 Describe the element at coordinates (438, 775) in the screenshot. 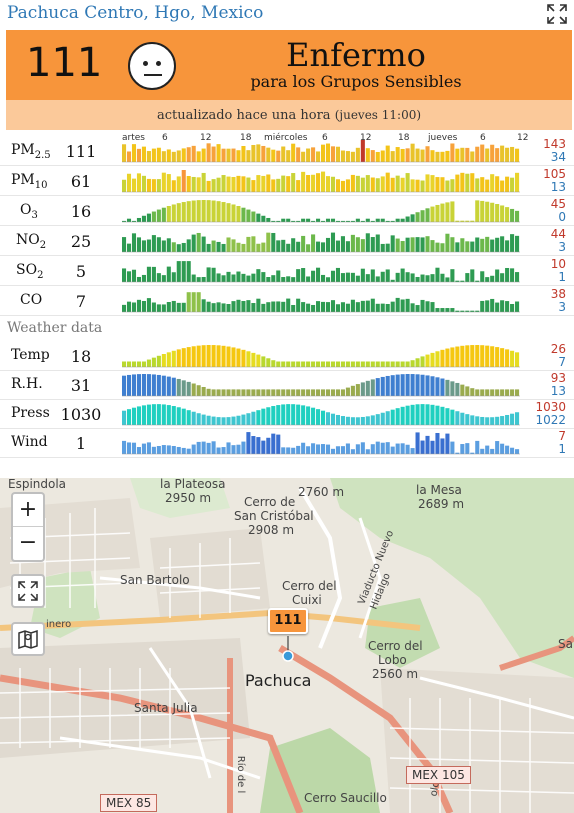

I see `map-shield-mex105: MEX 105` at that location.